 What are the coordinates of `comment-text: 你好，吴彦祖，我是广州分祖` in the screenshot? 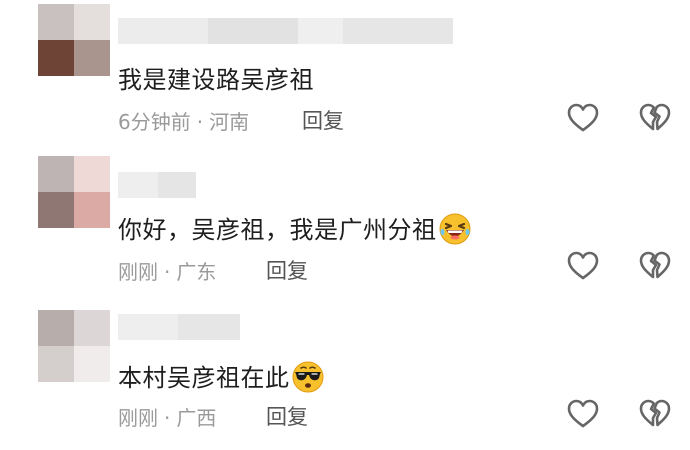 It's located at (294, 227).